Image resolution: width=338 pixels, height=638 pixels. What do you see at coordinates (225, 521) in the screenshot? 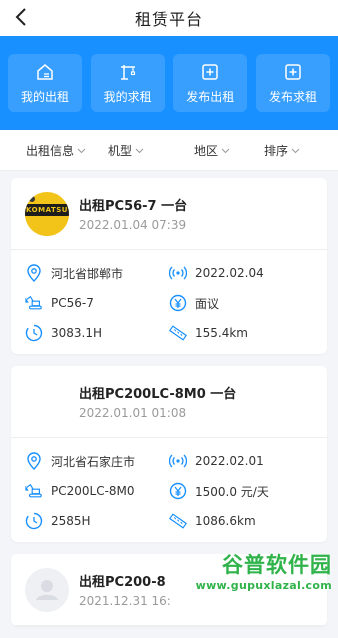
I see `distance-text: 1086.6km` at bounding box center [225, 521].